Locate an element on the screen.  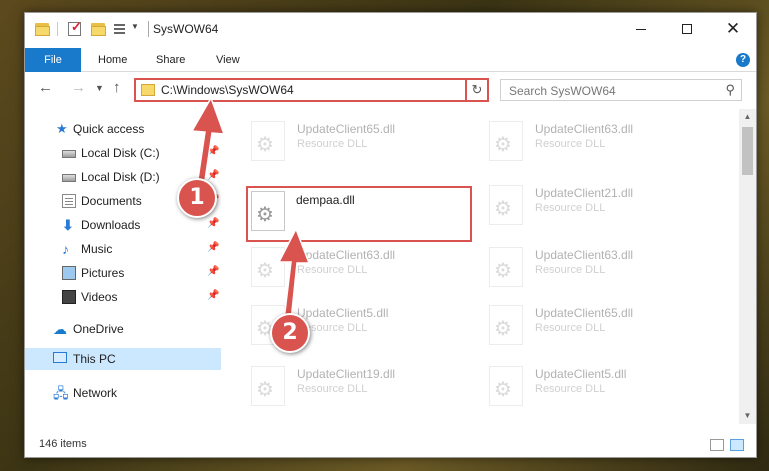
sidebar-item-quick-access: ★ Quick access is located at coordinates (123, 129).